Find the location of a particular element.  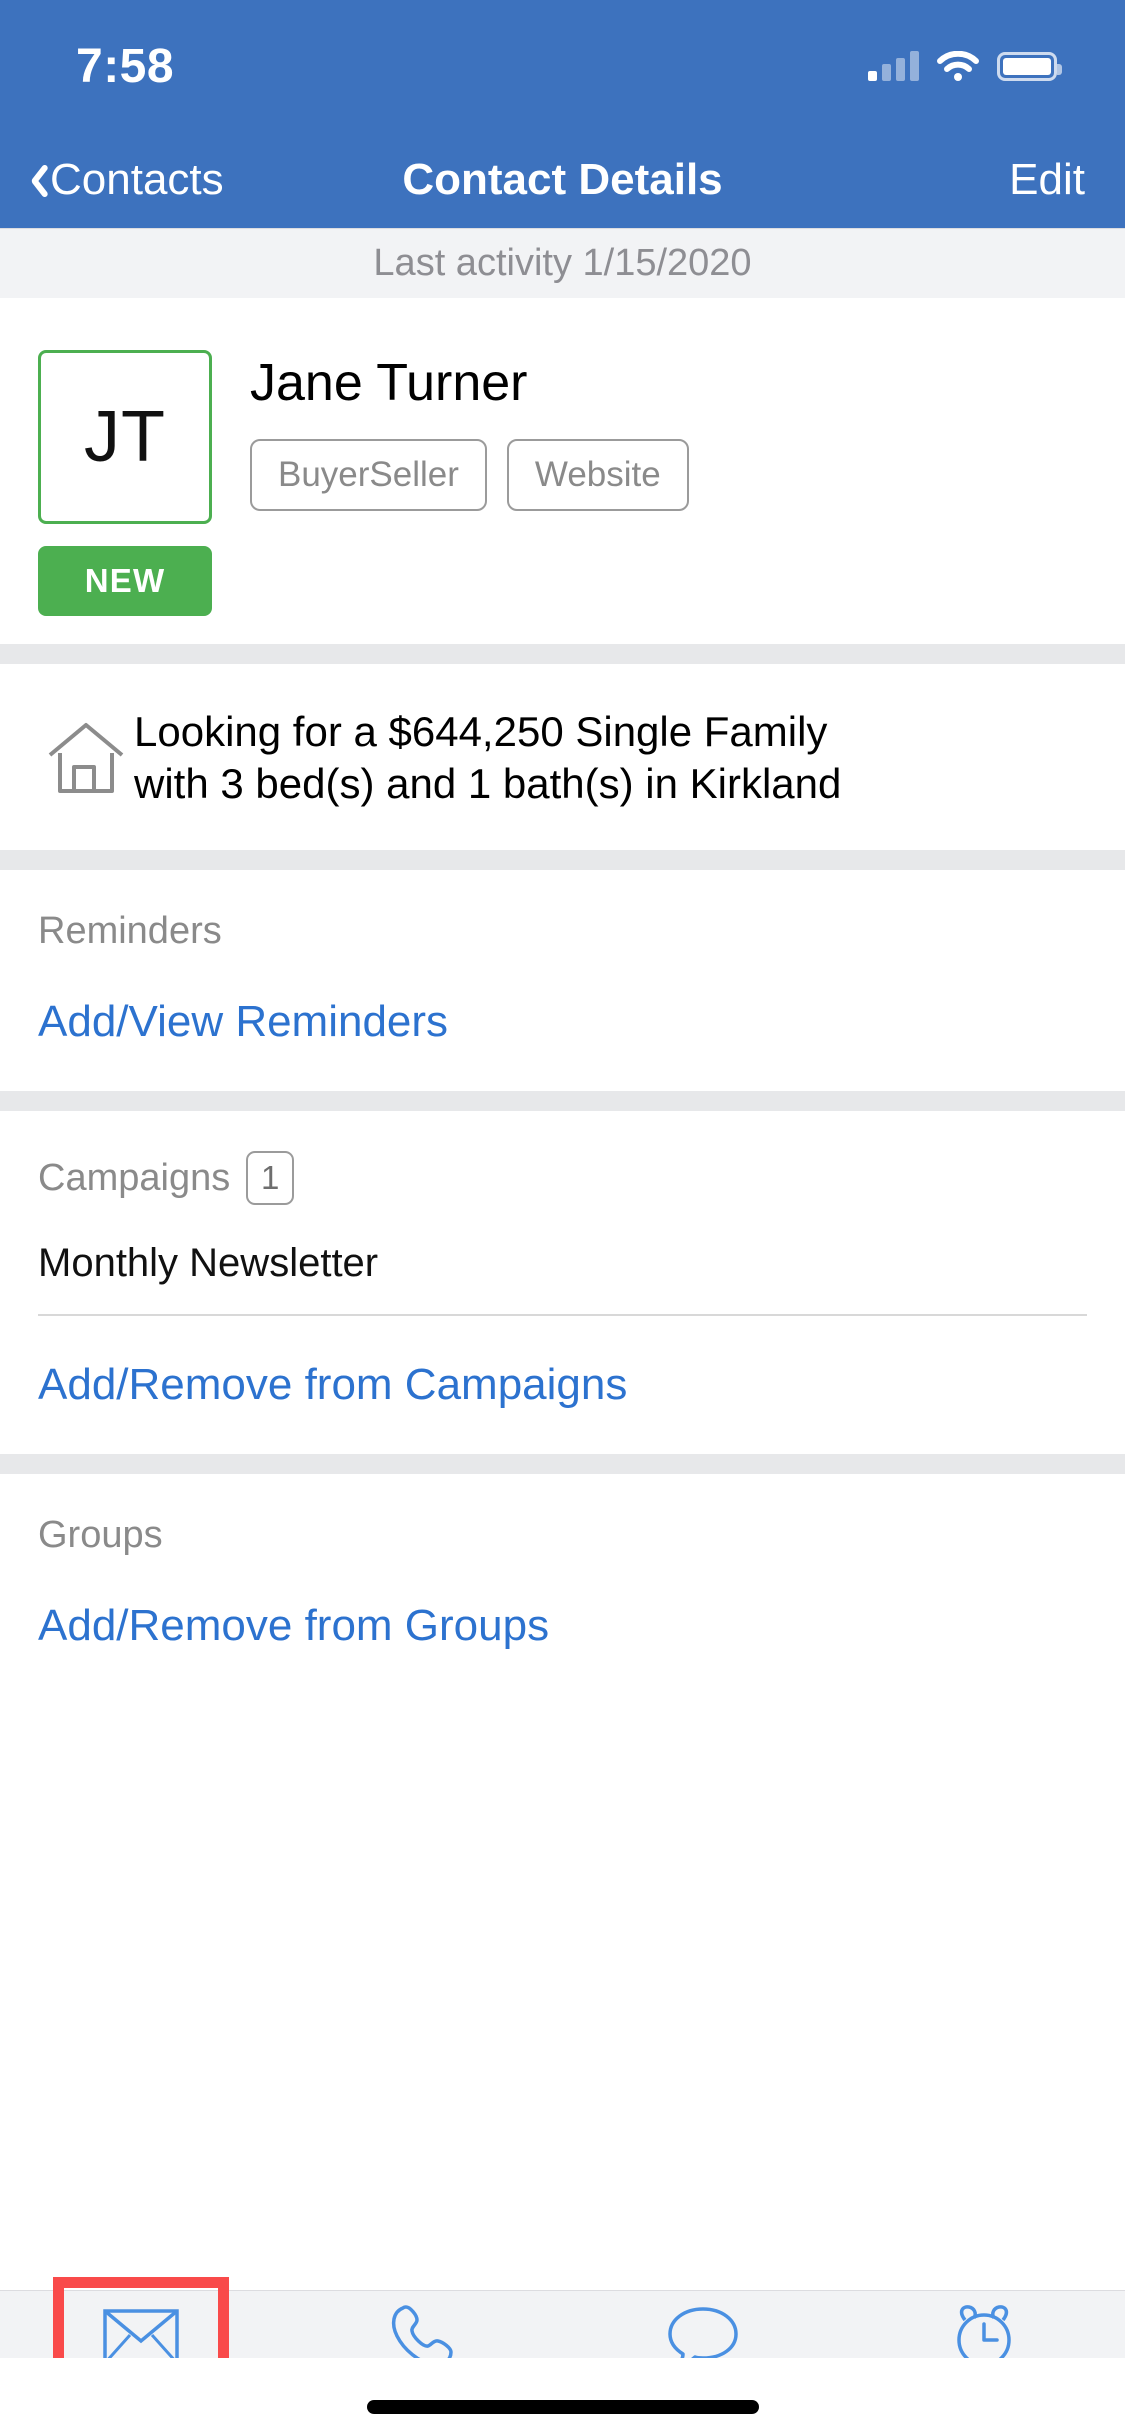

status-indicators is located at coordinates (965, 65).